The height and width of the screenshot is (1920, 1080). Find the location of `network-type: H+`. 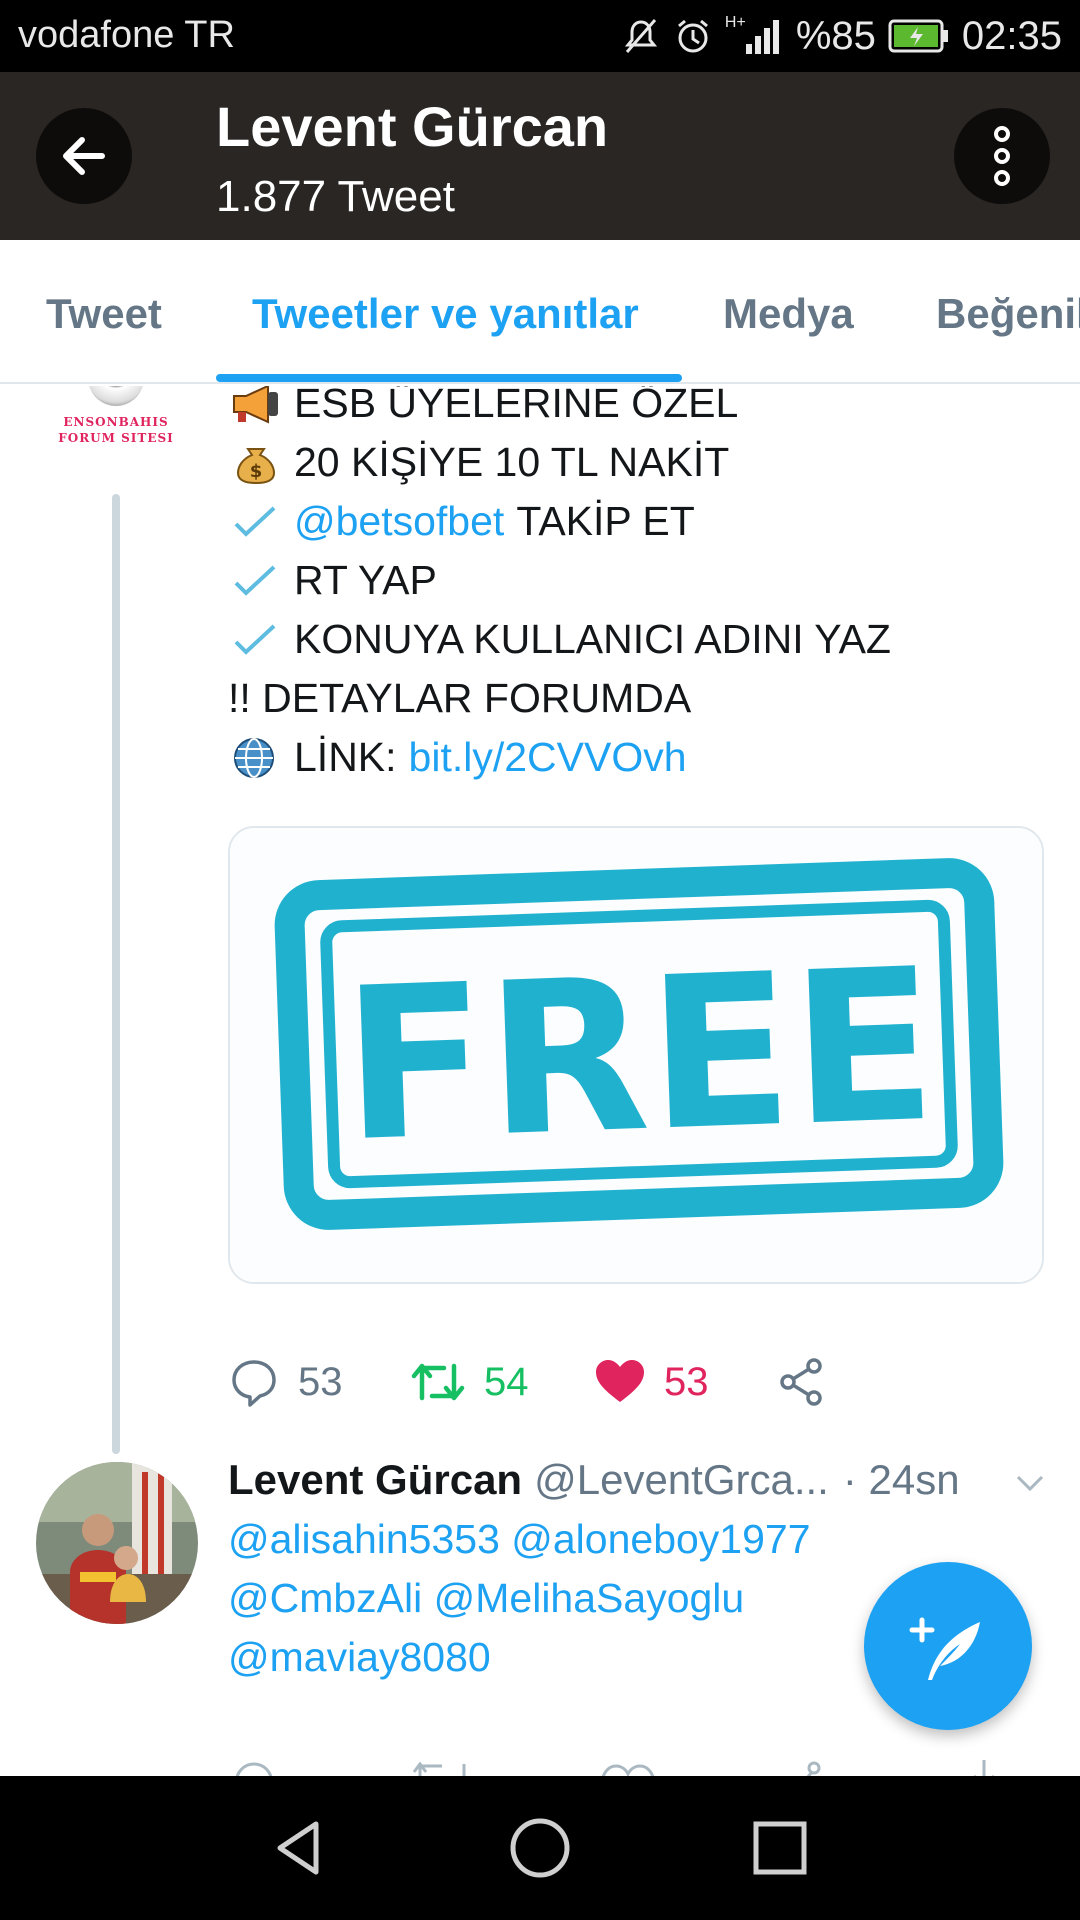

network-type: H+ is located at coordinates (735, 22).